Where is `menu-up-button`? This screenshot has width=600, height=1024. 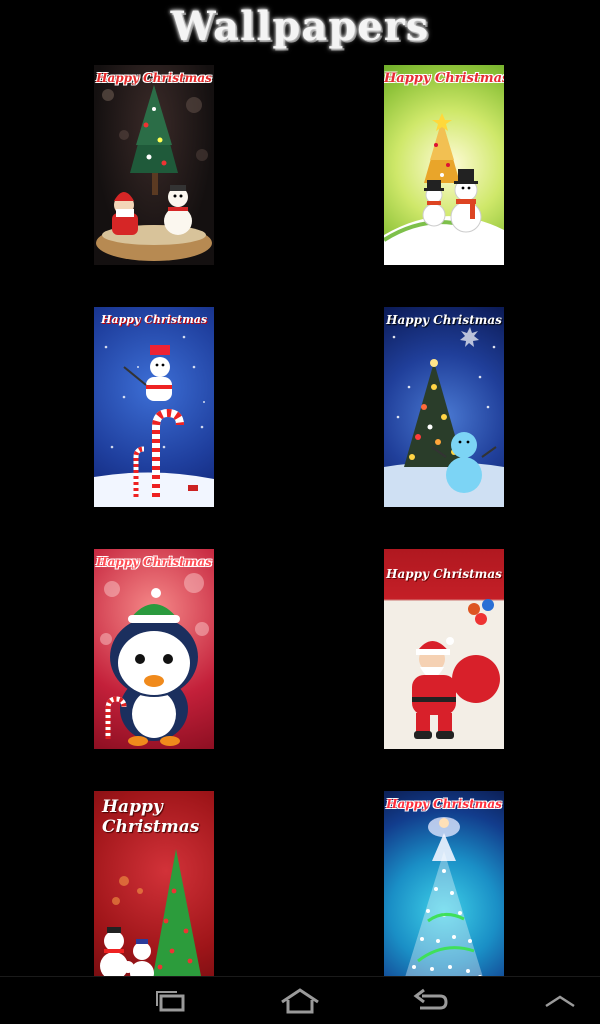
menu-up-button is located at coordinates (560, 1000).